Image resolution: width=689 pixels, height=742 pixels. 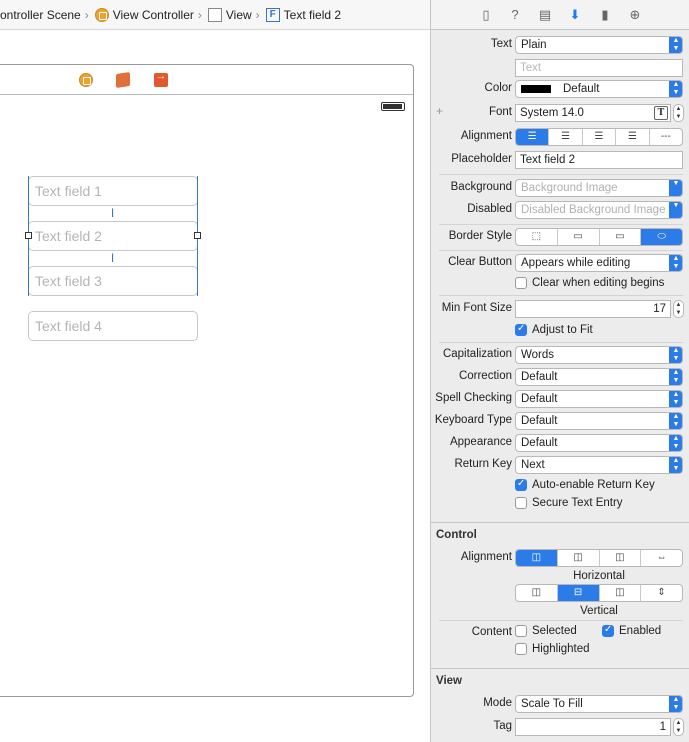 I want to click on content-mode-popup: Scale To Fill ▲ ▼, so click(x=599, y=704).